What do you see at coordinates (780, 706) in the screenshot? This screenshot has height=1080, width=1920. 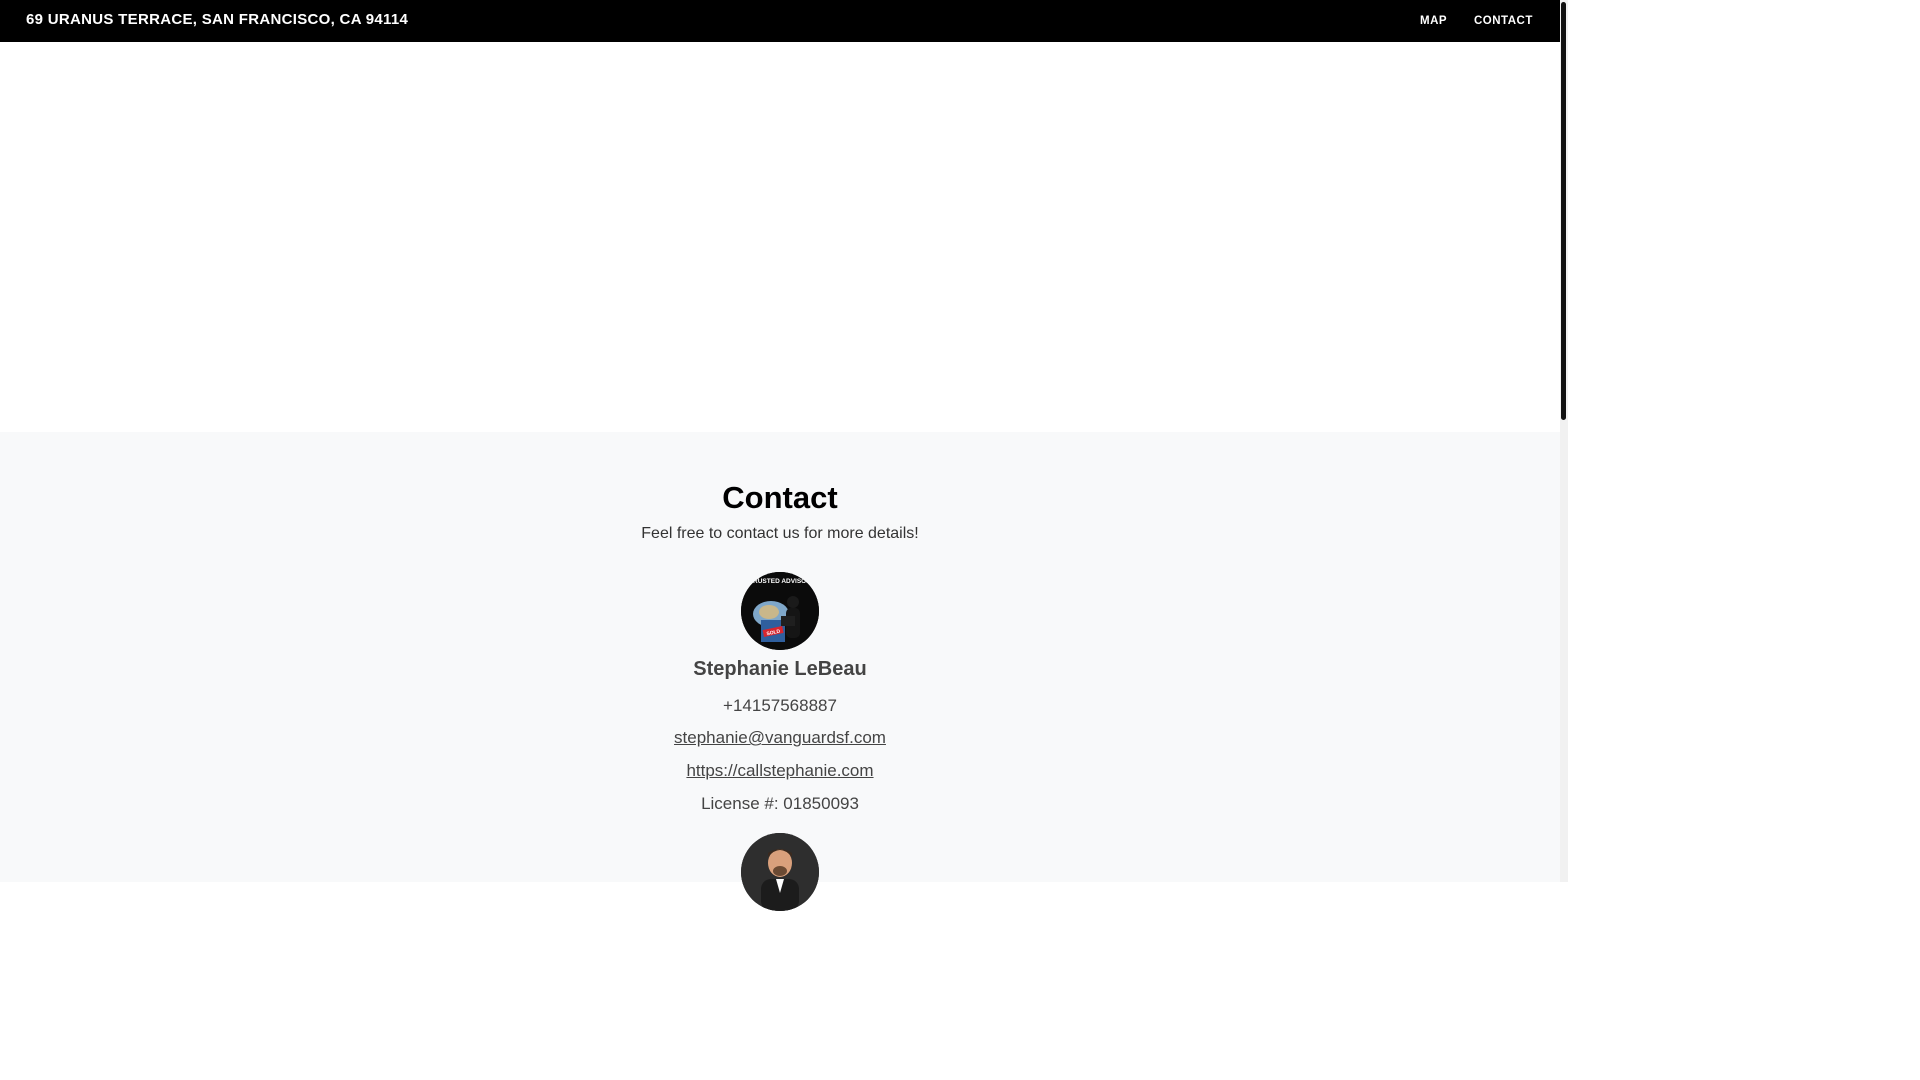 I see `agent-phone: +14157568887` at bounding box center [780, 706].